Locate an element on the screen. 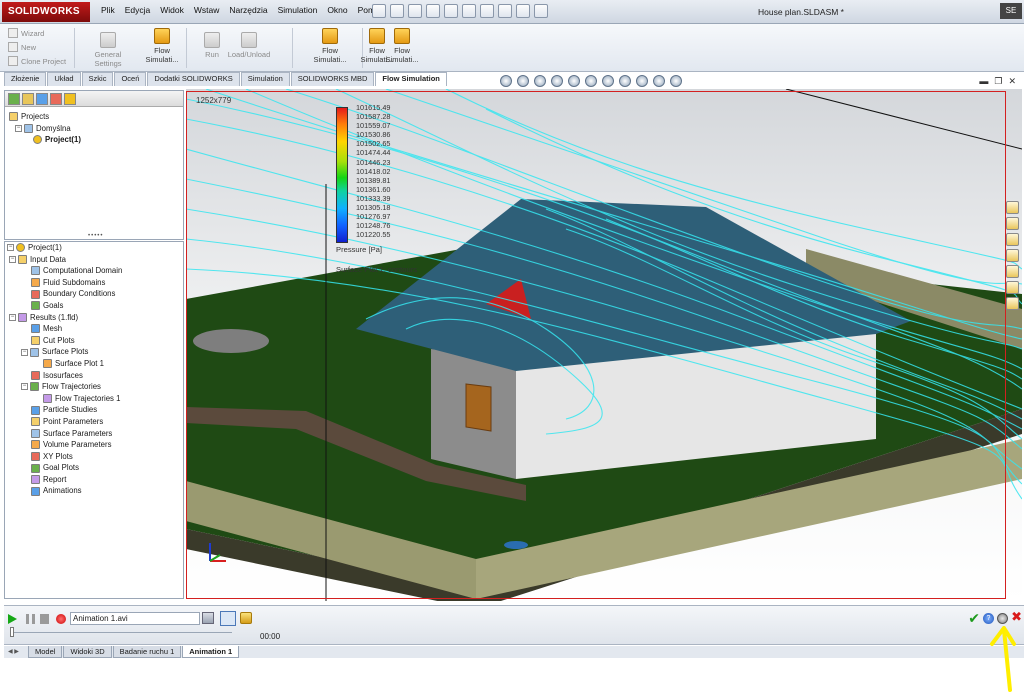 Image resolution: width=1024 pixels, height=694 pixels. hide-show-icon is located at coordinates (625, 81).